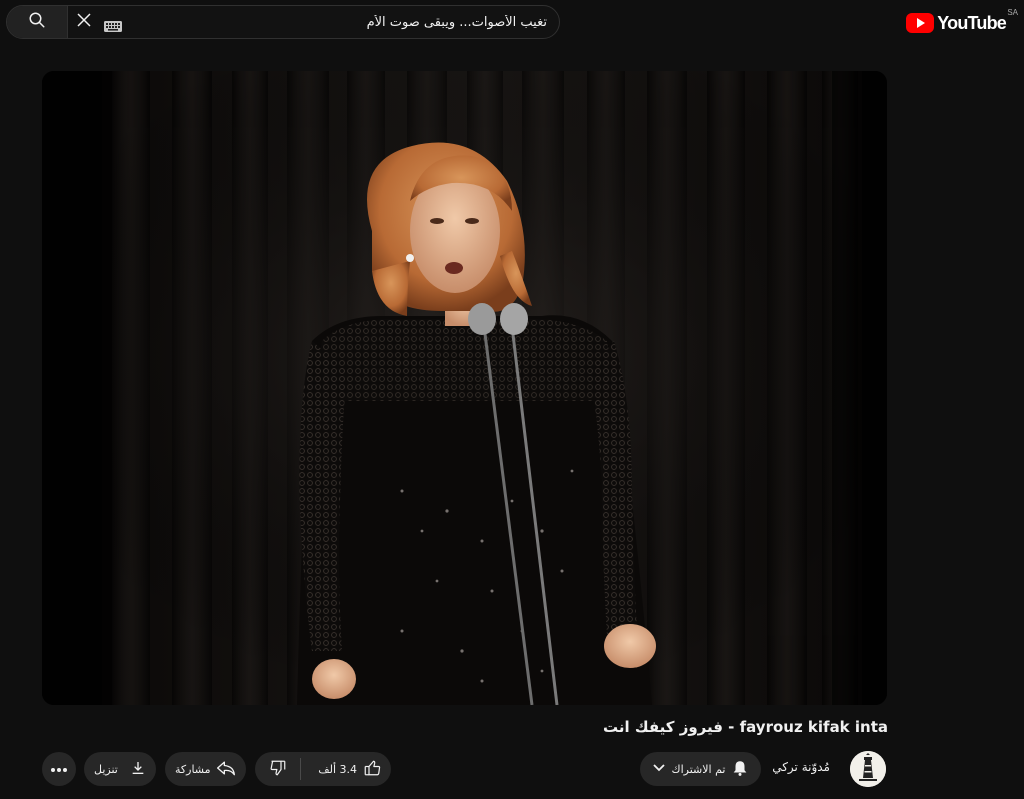  I want to click on more-horizontal-icon, so click(59, 769).